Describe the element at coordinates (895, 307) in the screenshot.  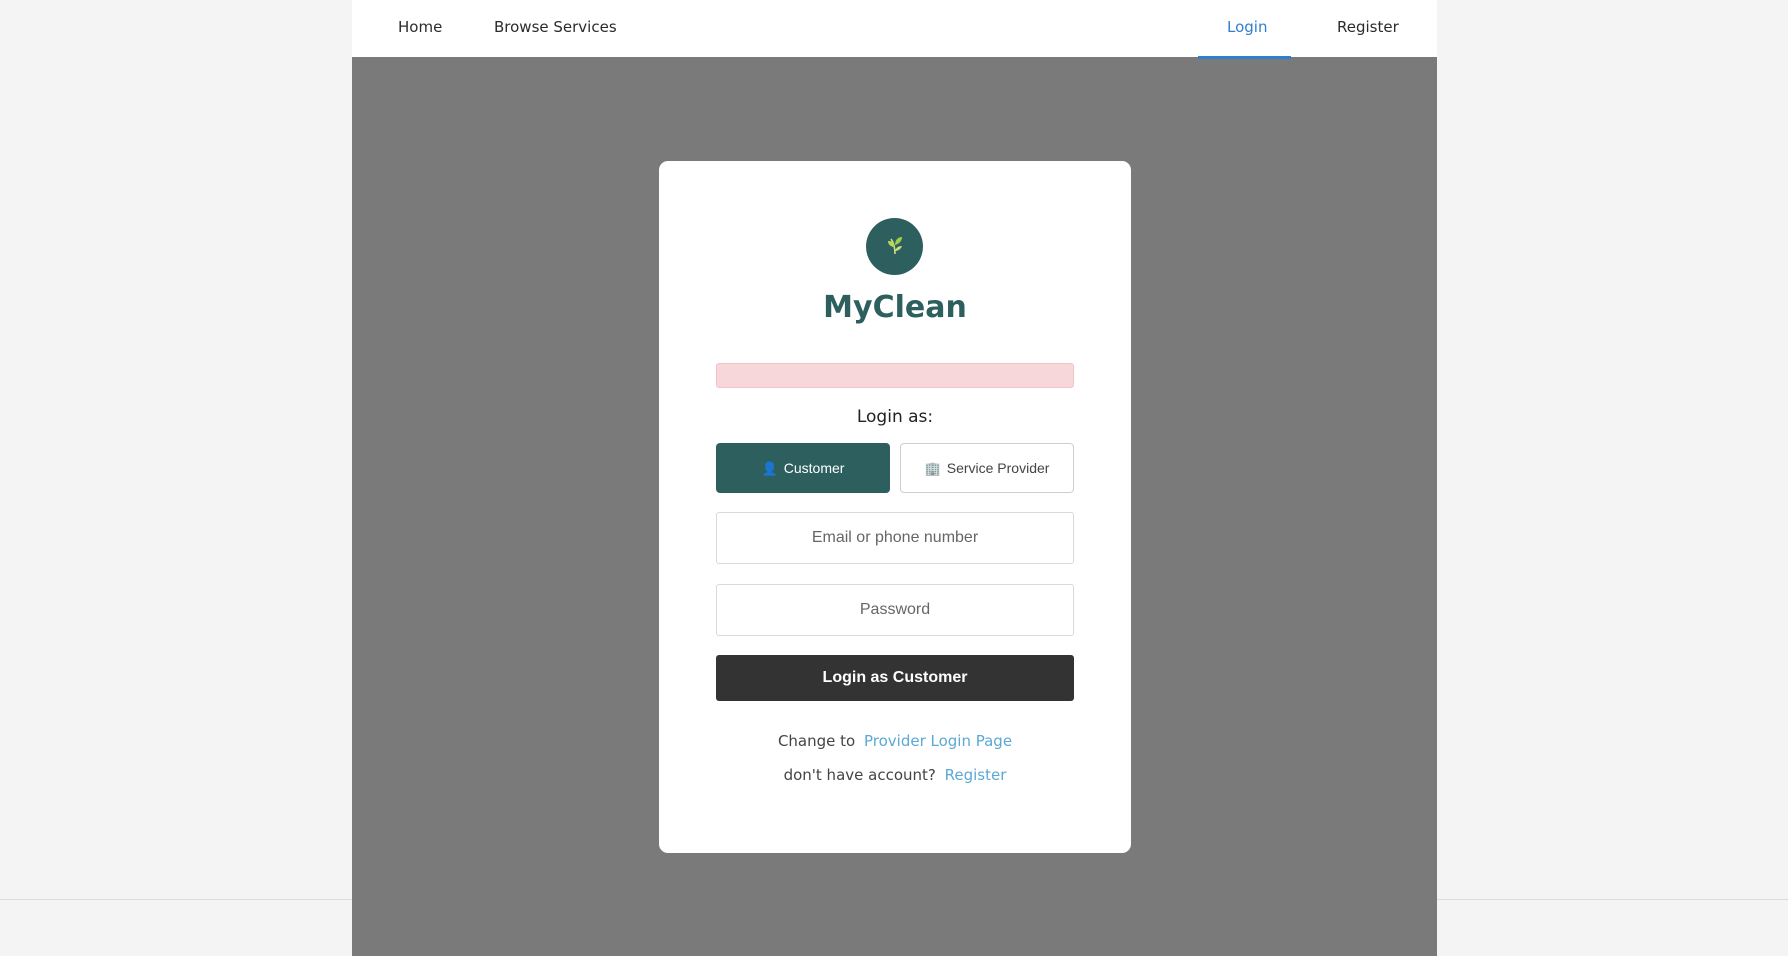
I see `brand-title: MyClean` at that location.